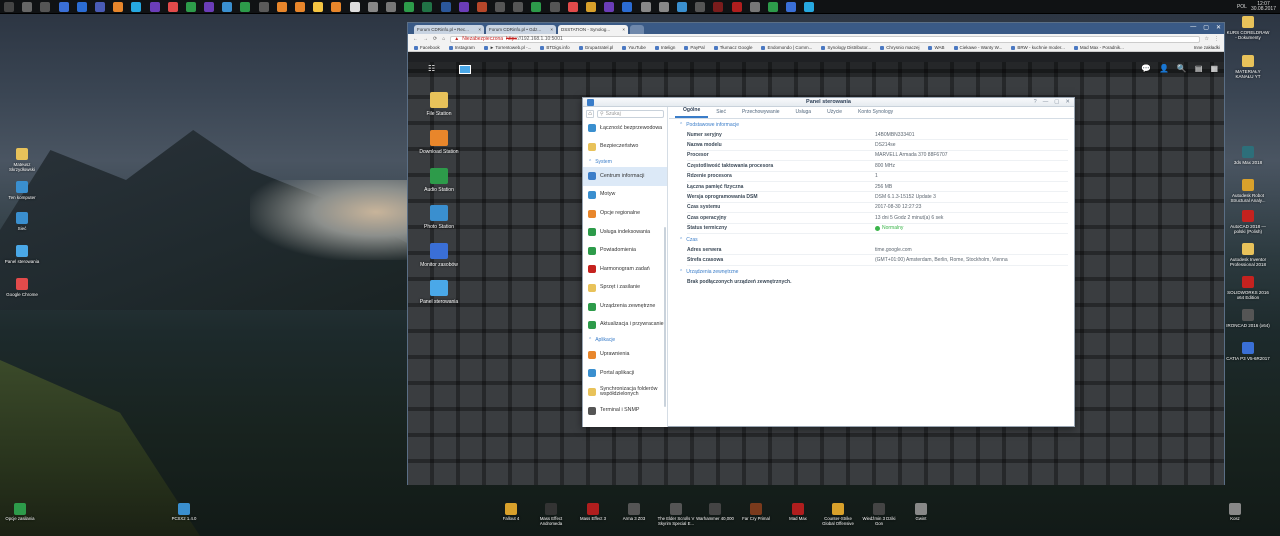  I want to click on control-panel-titlebar: Panel sterowania ? — ▢ ✕, so click(828, 102).